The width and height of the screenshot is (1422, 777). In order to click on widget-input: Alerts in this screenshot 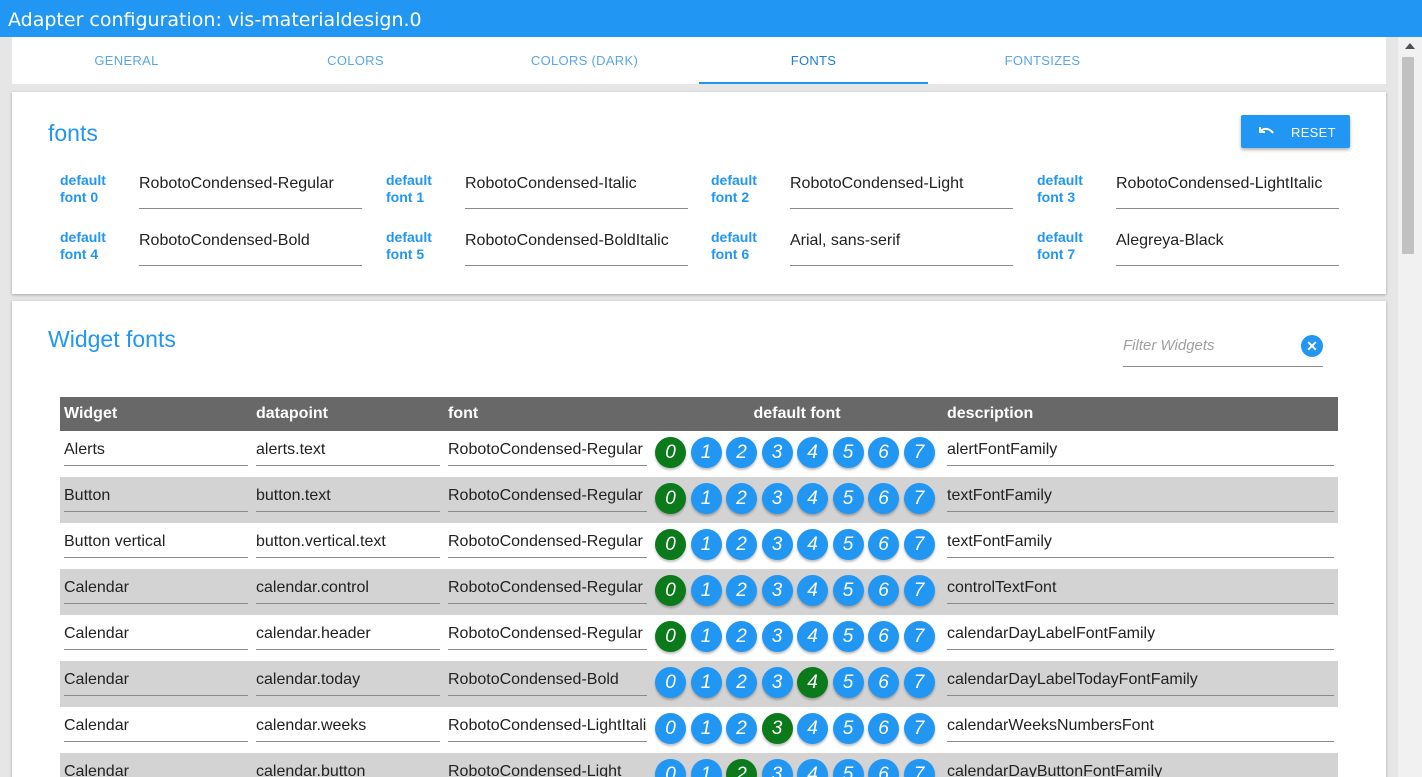, I will do `click(156, 448)`.